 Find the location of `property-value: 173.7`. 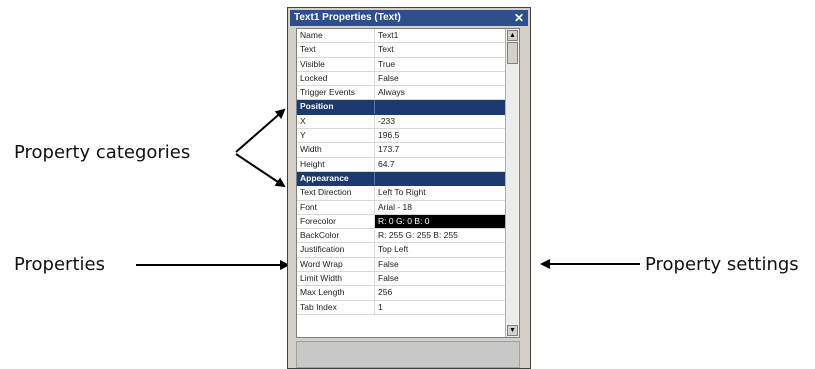

property-value: 173.7 is located at coordinates (440, 149).